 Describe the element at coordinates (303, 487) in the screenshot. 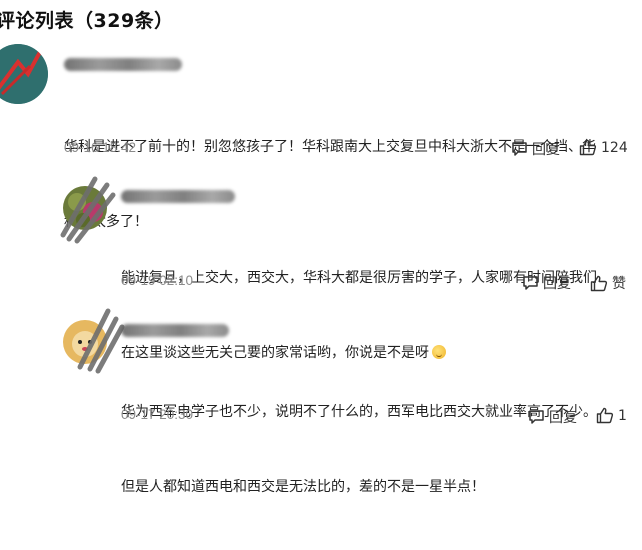

I see `comment-text-line: 但是人都知道西电和西交是无法比的，差的不是一星半点！` at that location.